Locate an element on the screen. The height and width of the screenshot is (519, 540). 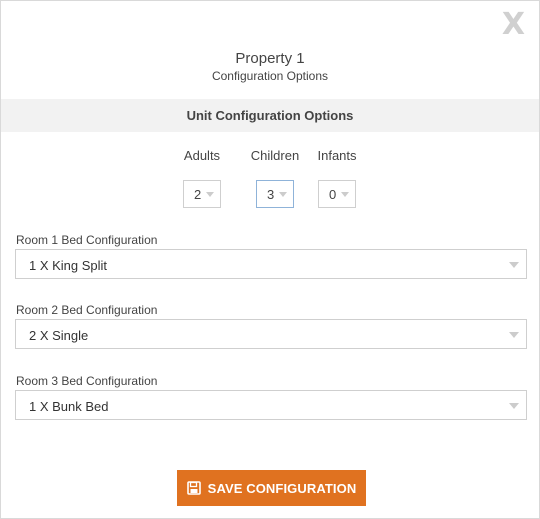
save-button-label: SAVE CONFIGURATION is located at coordinates (282, 488).